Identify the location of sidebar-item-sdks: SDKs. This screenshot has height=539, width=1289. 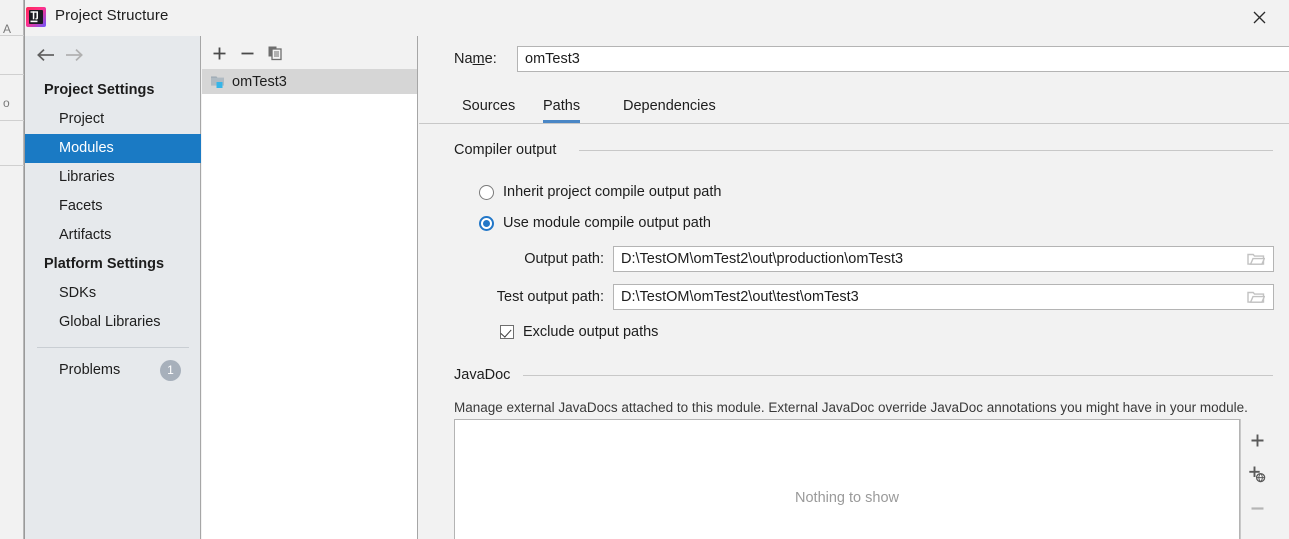
(113, 293).